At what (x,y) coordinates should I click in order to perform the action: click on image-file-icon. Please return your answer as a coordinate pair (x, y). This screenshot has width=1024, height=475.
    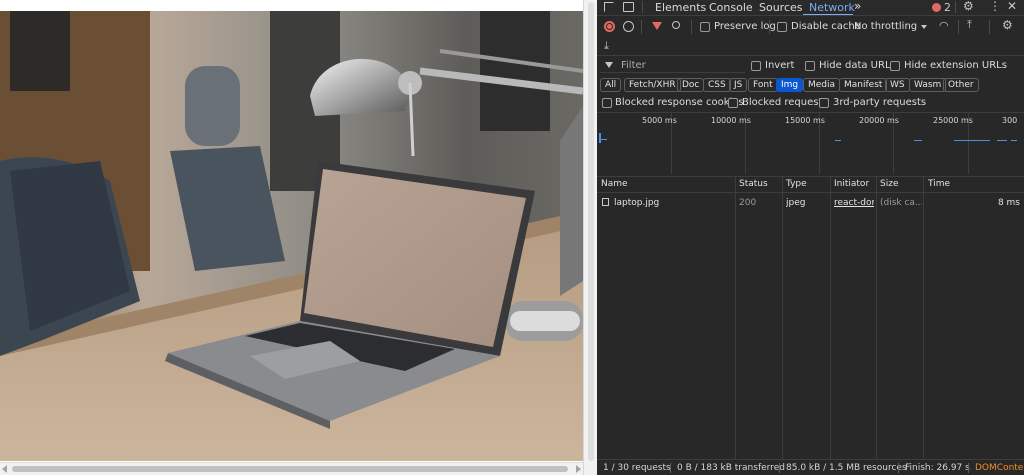
    Looking at the image, I should click on (605, 202).